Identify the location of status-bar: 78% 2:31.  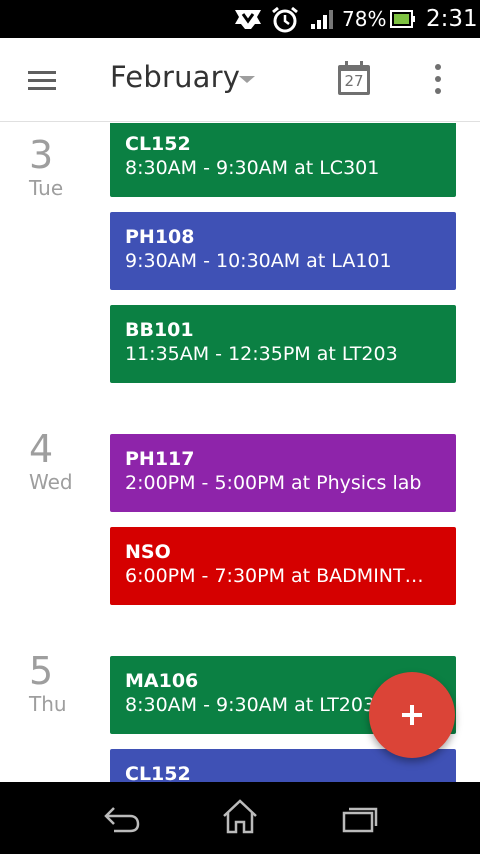
(240, 19).